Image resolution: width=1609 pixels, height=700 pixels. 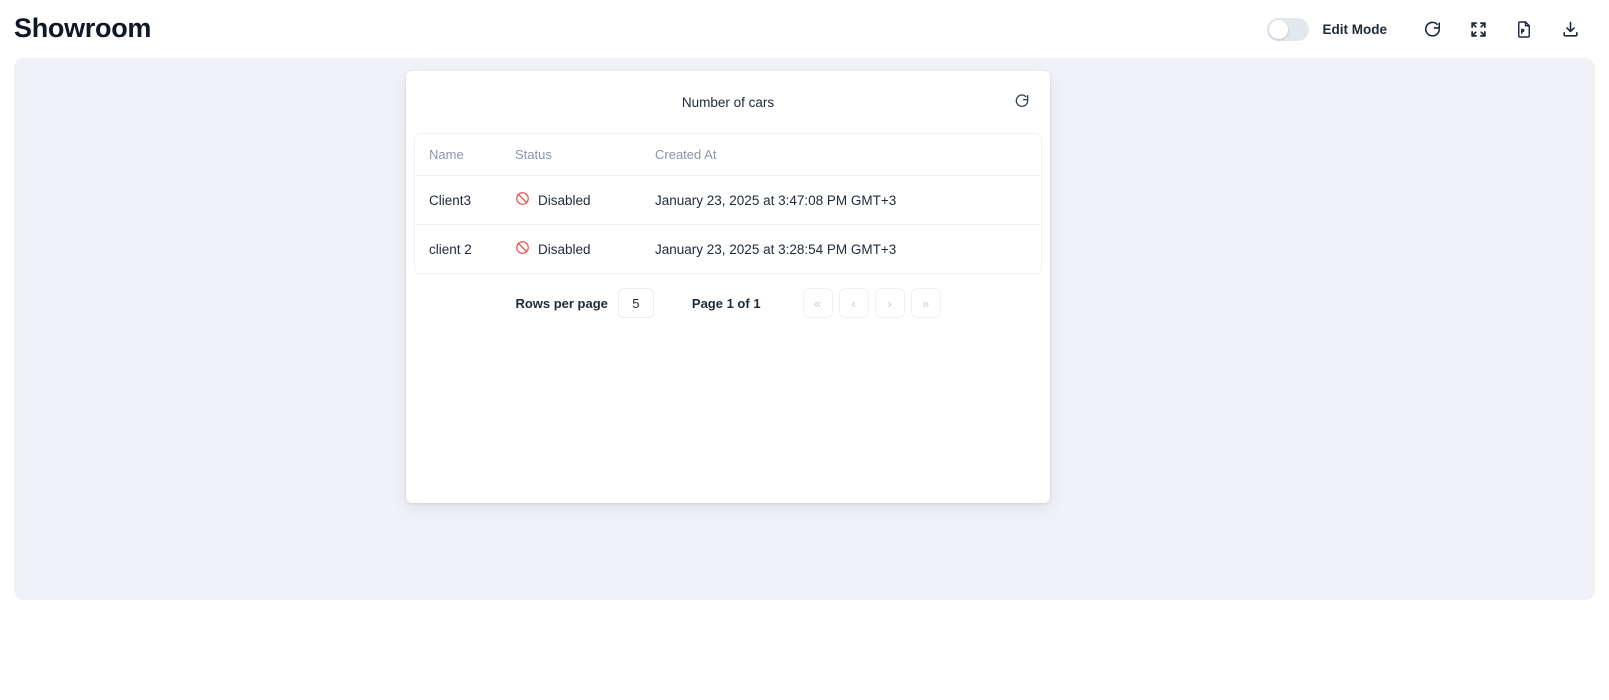 What do you see at coordinates (1278, 29) in the screenshot?
I see `toggle-knob` at bounding box center [1278, 29].